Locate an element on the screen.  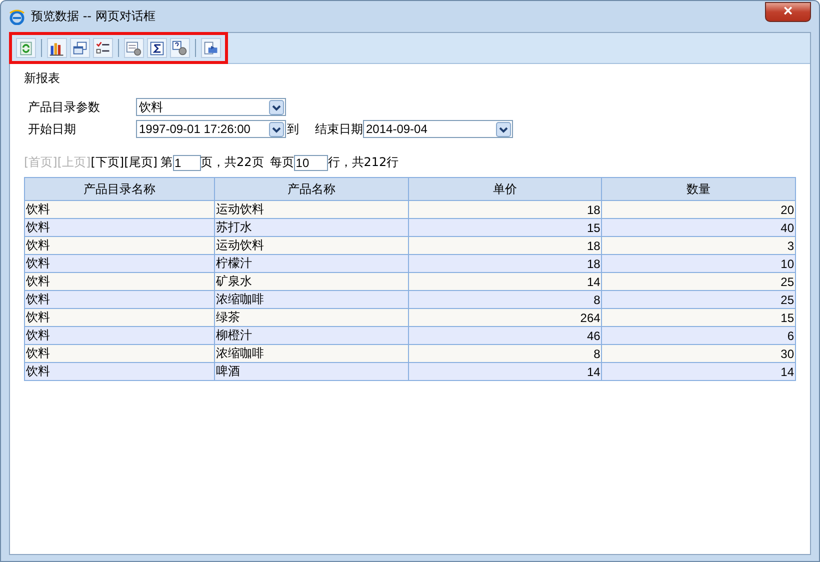
windows-button is located at coordinates (80, 48).